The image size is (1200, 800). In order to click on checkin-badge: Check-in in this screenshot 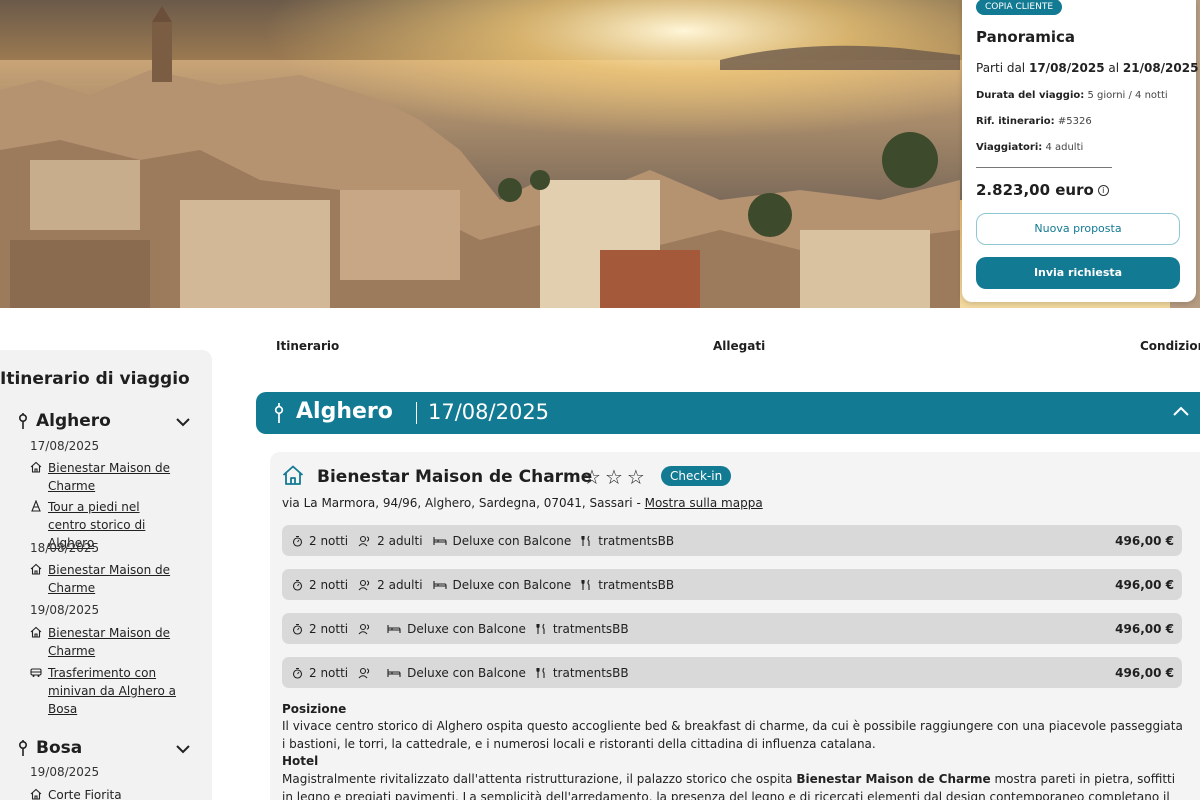, I will do `click(696, 476)`.